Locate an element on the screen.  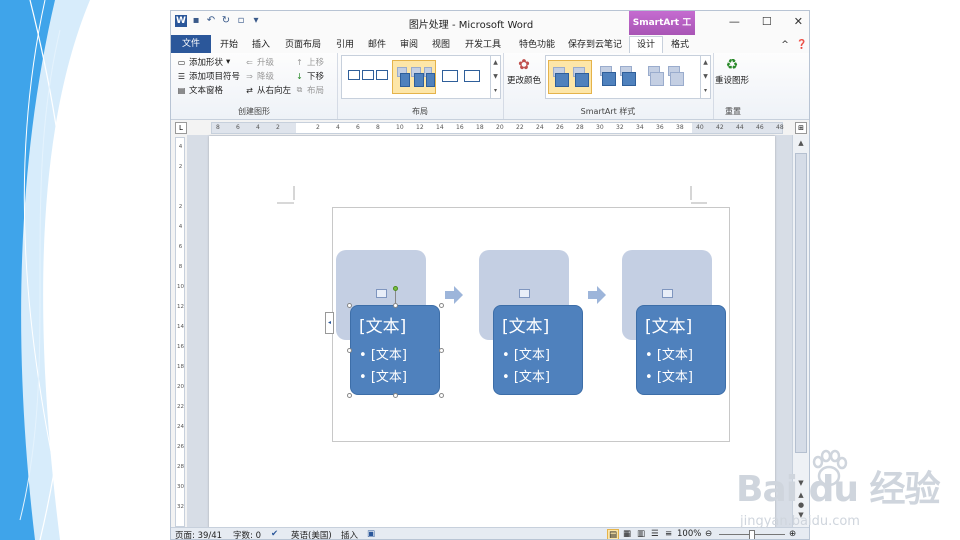
group-label-reset: 重置 is located at coordinates (733, 111).